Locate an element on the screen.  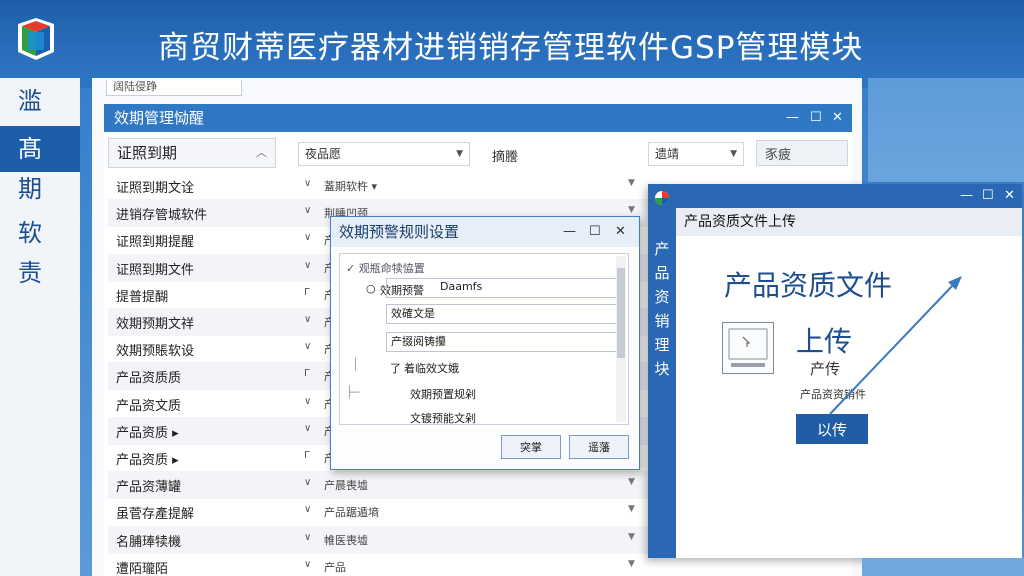
row-detail: 产晨喪墟 is located at coordinates (346, 486).